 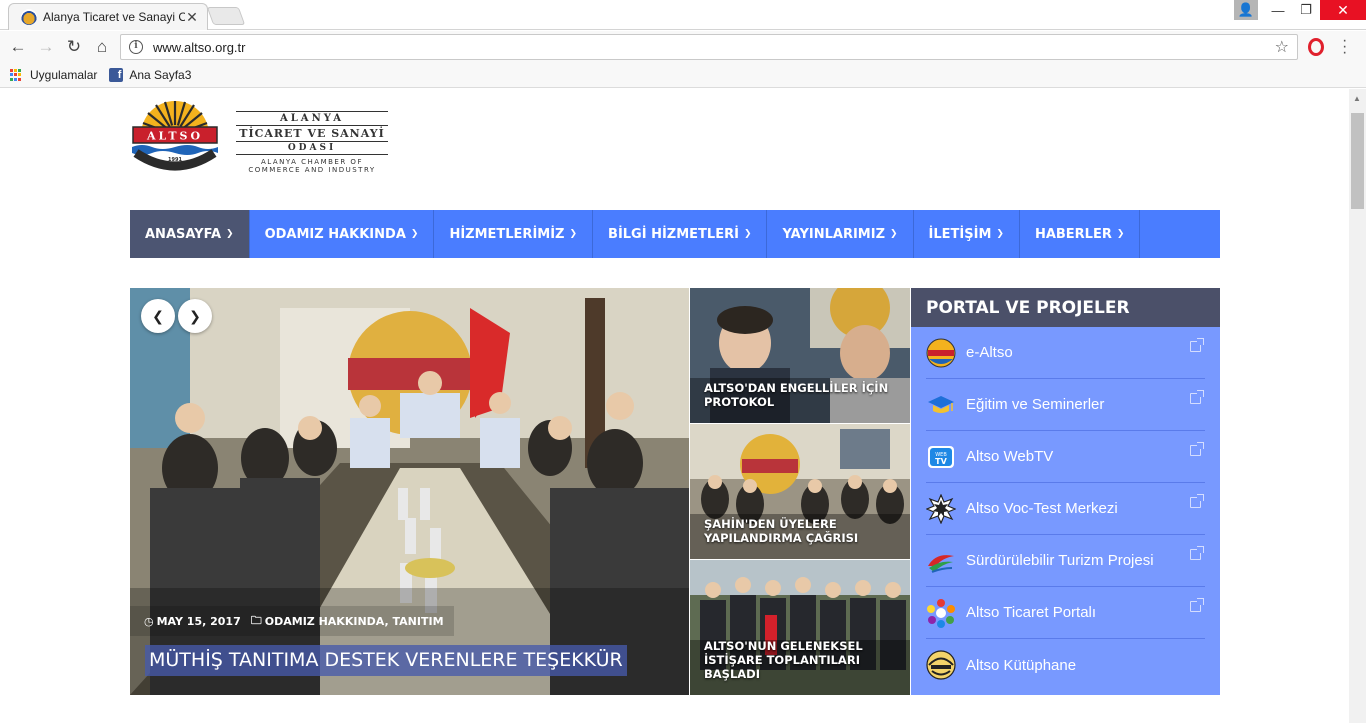 What do you see at coordinates (1357, 406) in the screenshot?
I see `page-scrollbar: ▲` at bounding box center [1357, 406].